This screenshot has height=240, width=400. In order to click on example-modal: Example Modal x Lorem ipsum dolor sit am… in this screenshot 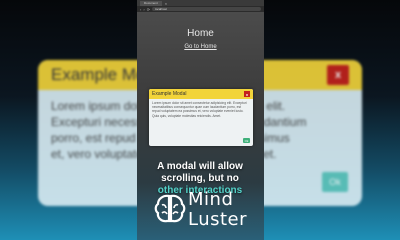, I will do `click(201, 117)`.